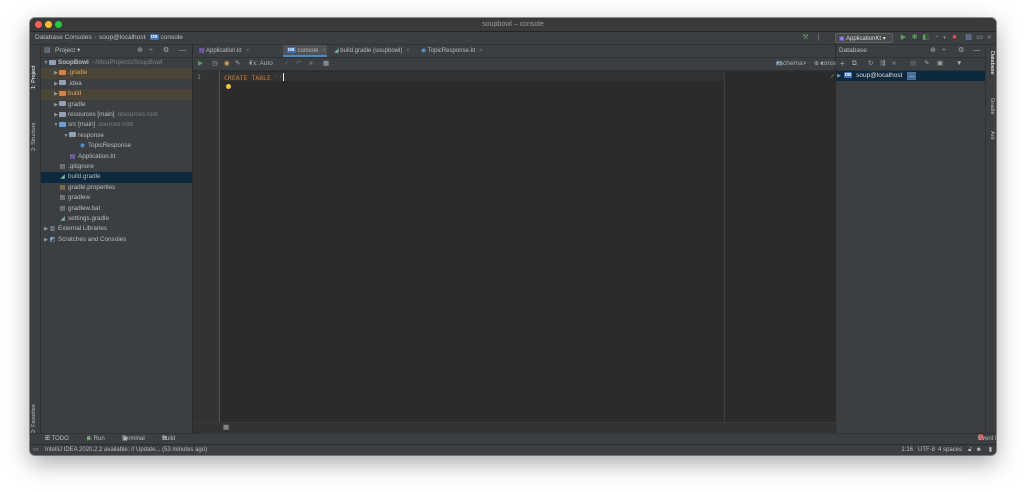 The height and width of the screenshot is (492, 1024). What do you see at coordinates (926, 64) in the screenshot?
I see `edit-icon: ✎` at bounding box center [926, 64].